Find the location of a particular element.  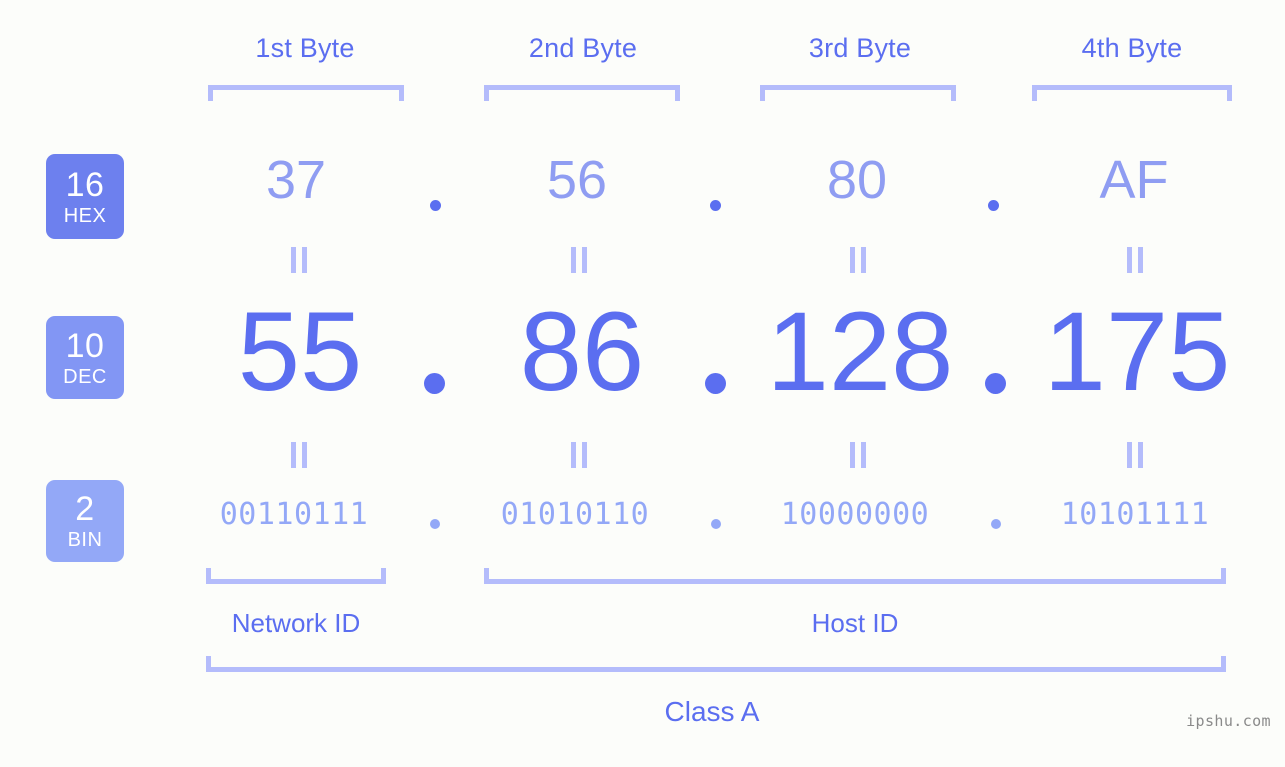

network-id-bracket is located at coordinates (296, 576).